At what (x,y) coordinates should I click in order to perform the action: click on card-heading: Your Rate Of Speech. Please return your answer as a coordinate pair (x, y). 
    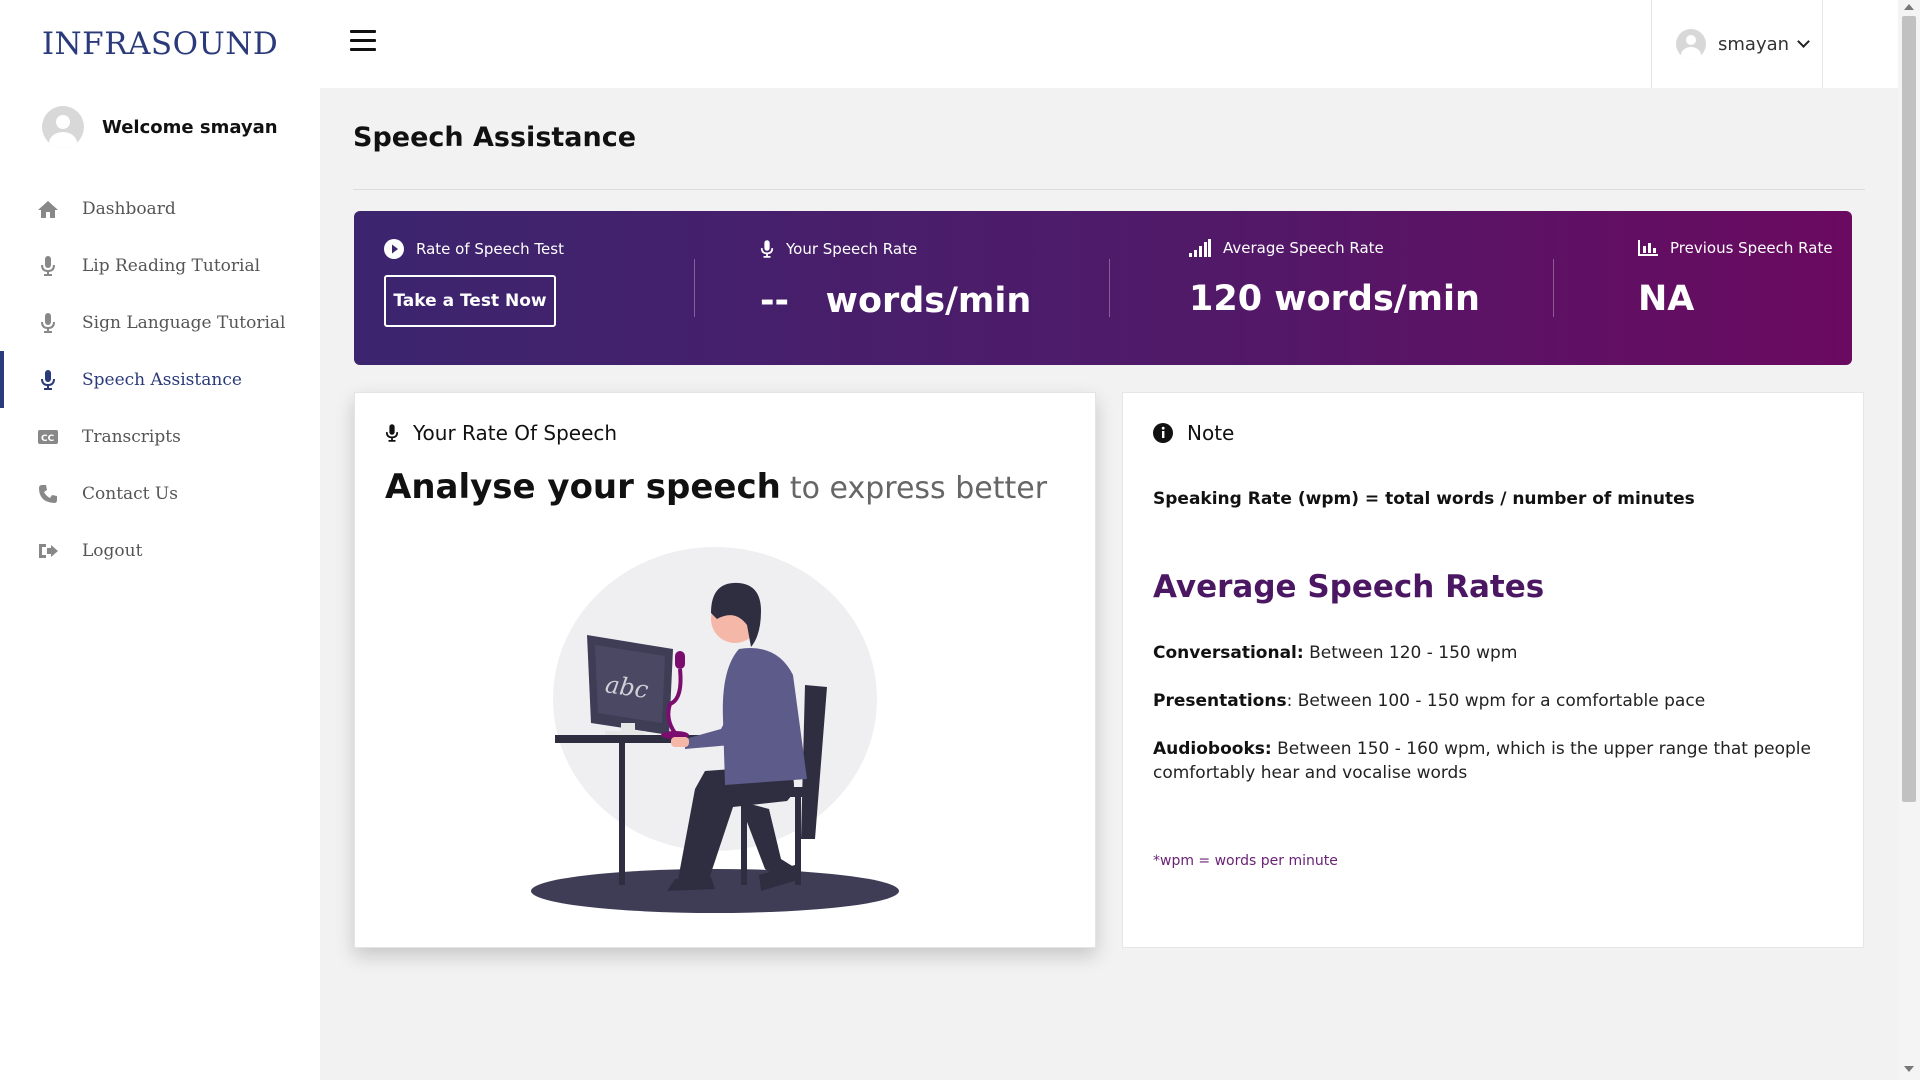
    Looking at the image, I should click on (515, 433).